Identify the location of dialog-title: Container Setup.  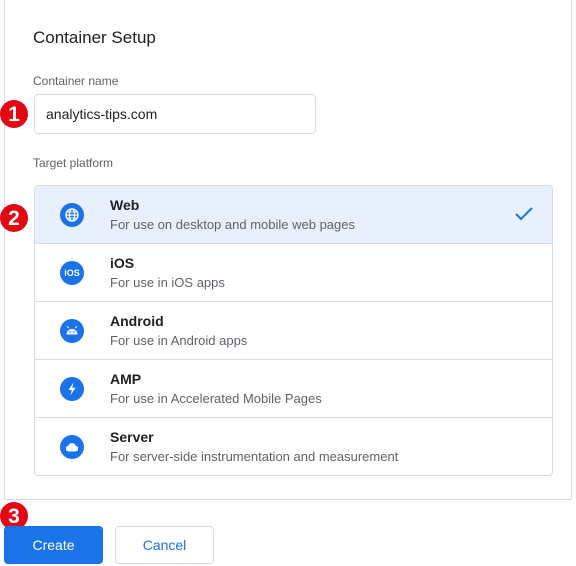
(94, 37).